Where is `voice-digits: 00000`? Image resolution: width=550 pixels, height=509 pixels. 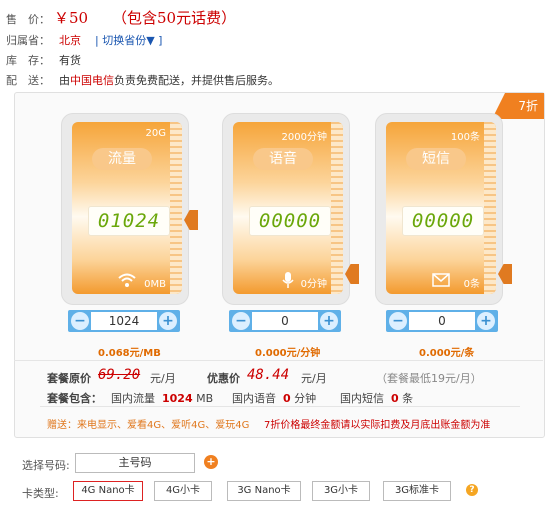 voice-digits: 00000 is located at coordinates (290, 221).